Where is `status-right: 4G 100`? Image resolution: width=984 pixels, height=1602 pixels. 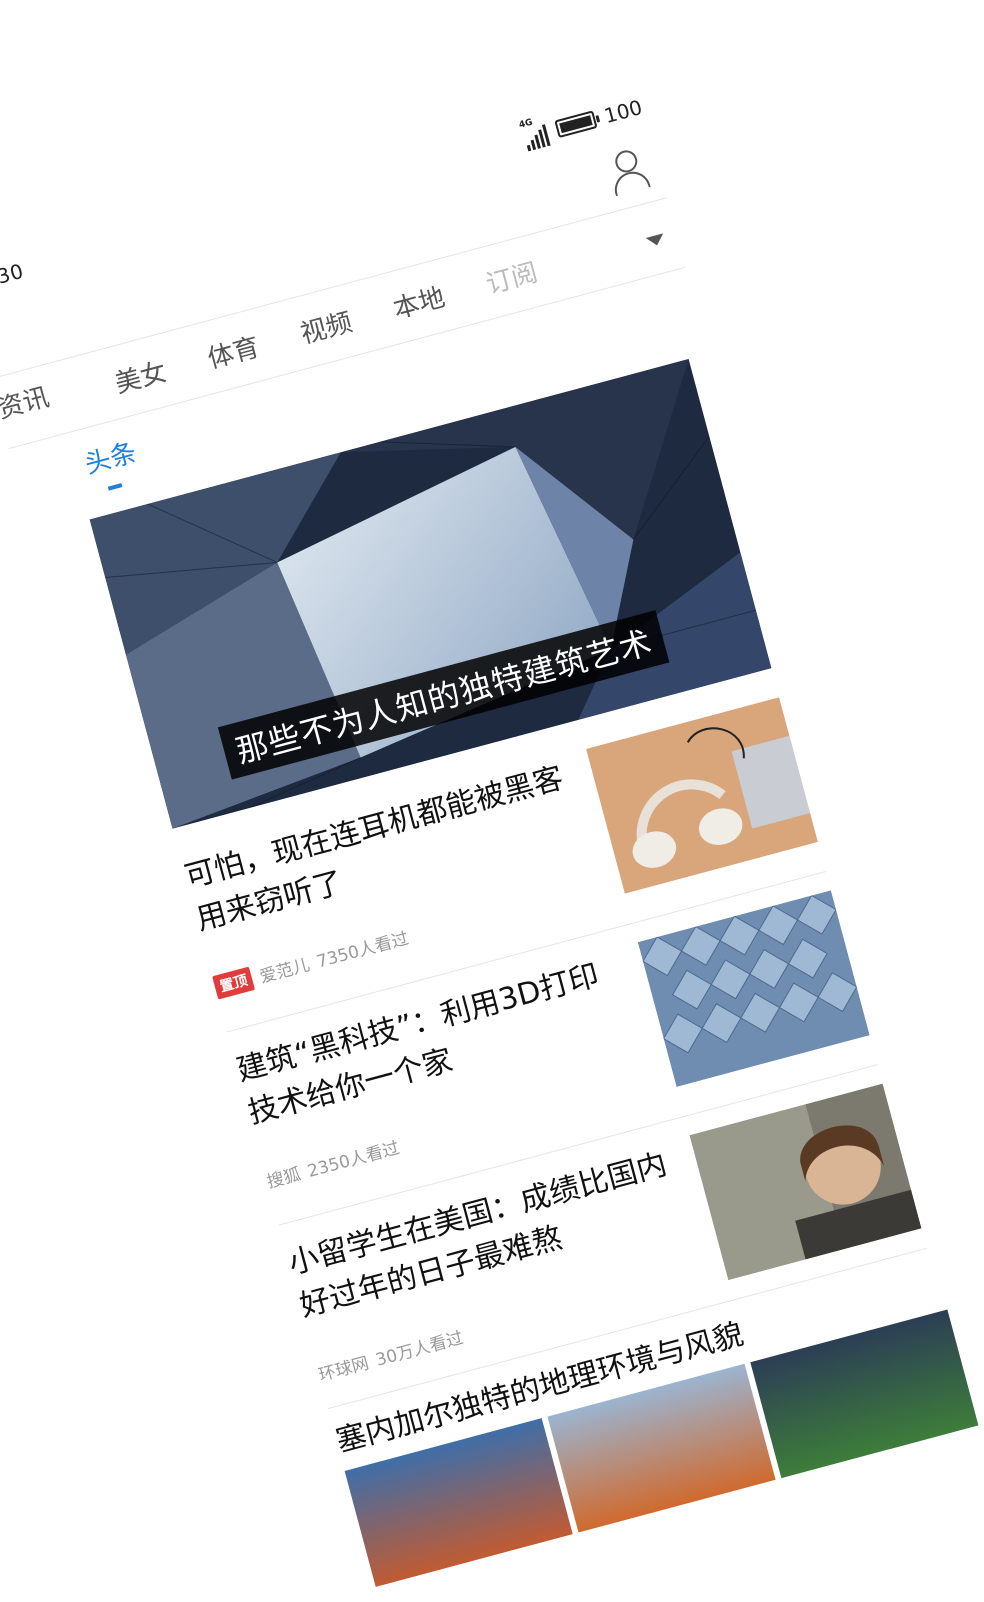
status-right: 4G 100 is located at coordinates (581, 122).